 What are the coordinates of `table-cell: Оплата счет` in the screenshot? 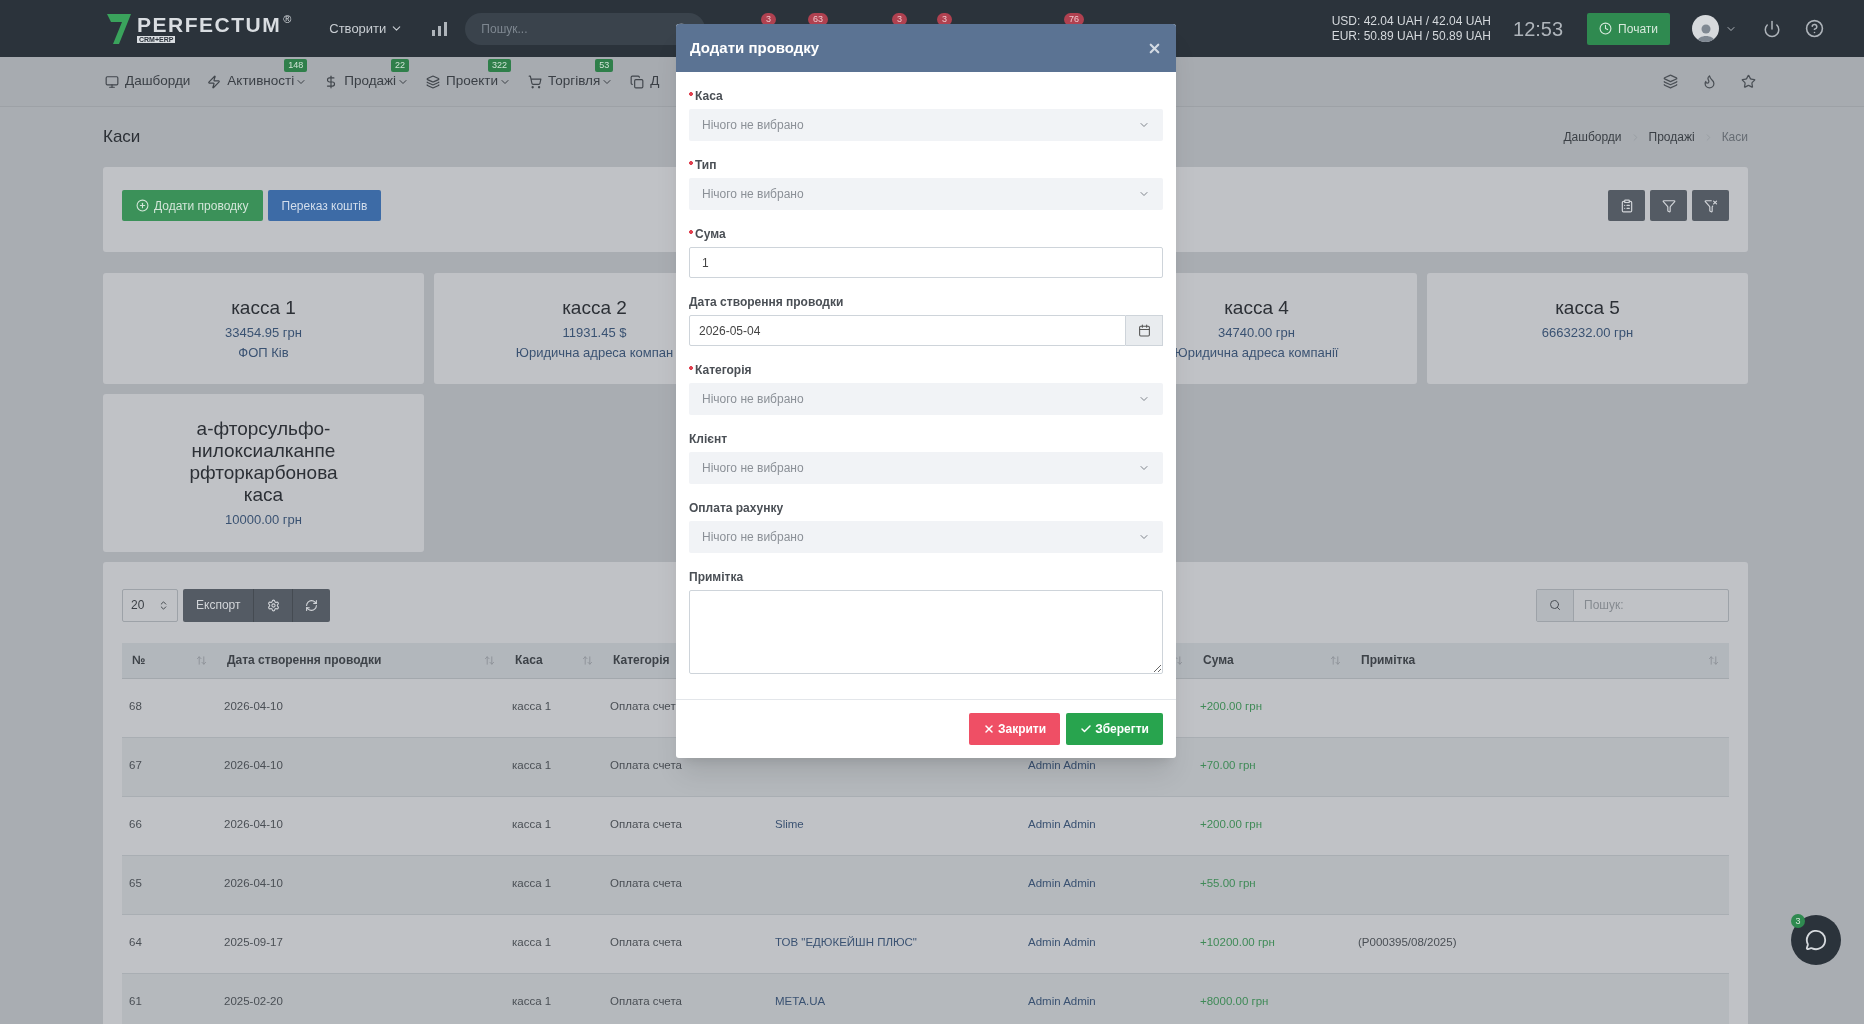 It's located at (643, 705).